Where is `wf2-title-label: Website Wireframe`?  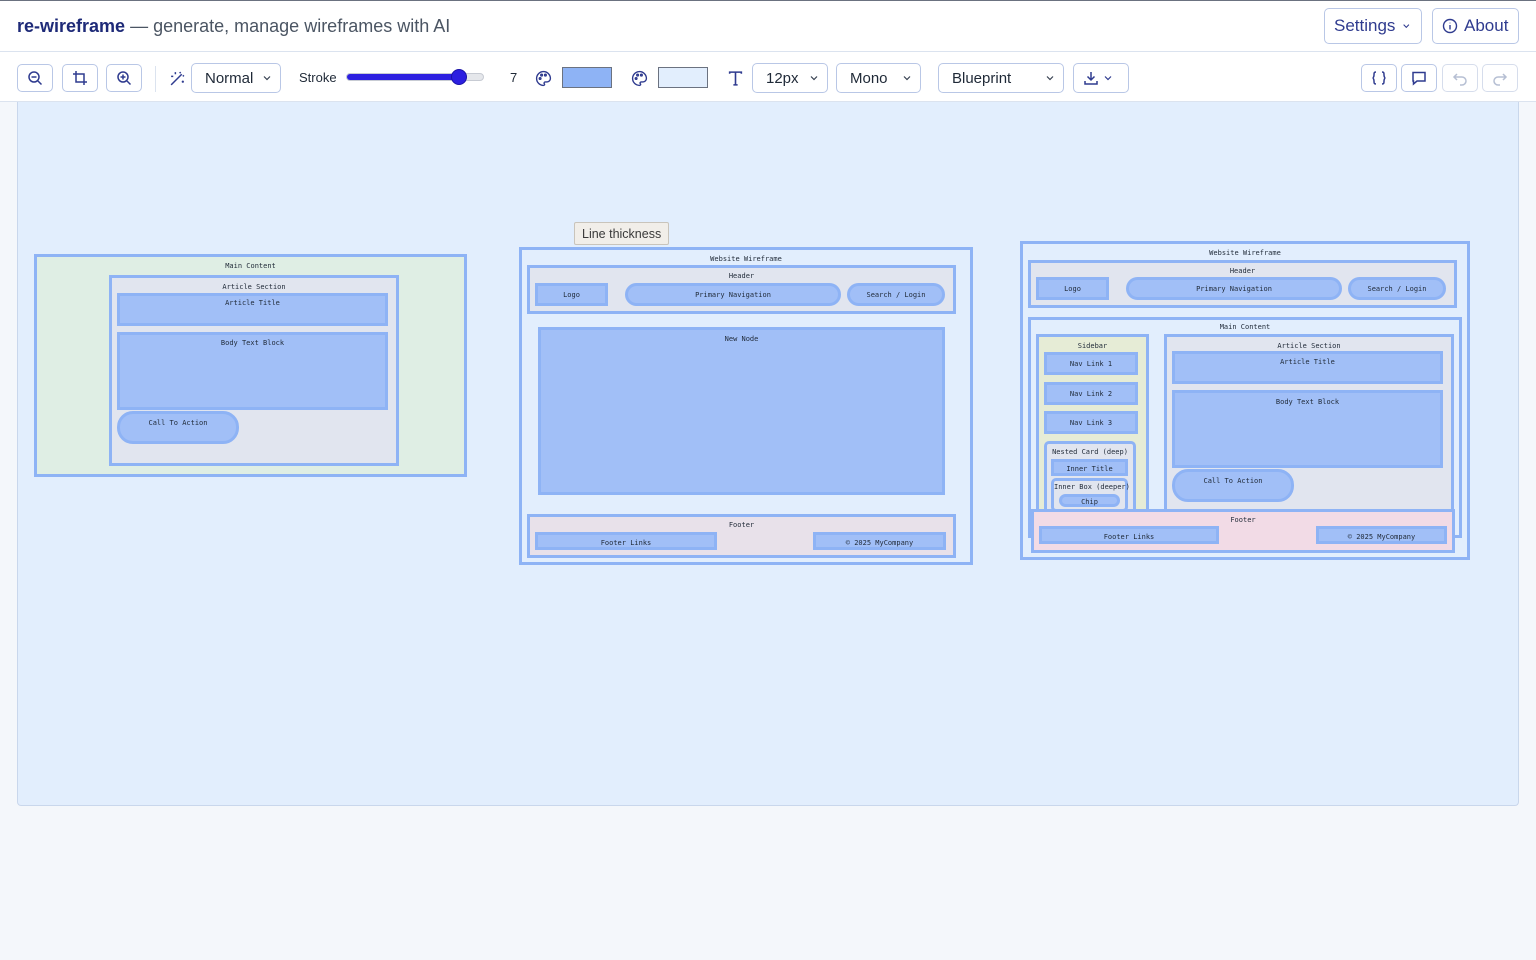 wf2-title-label: Website Wireframe is located at coordinates (746, 259).